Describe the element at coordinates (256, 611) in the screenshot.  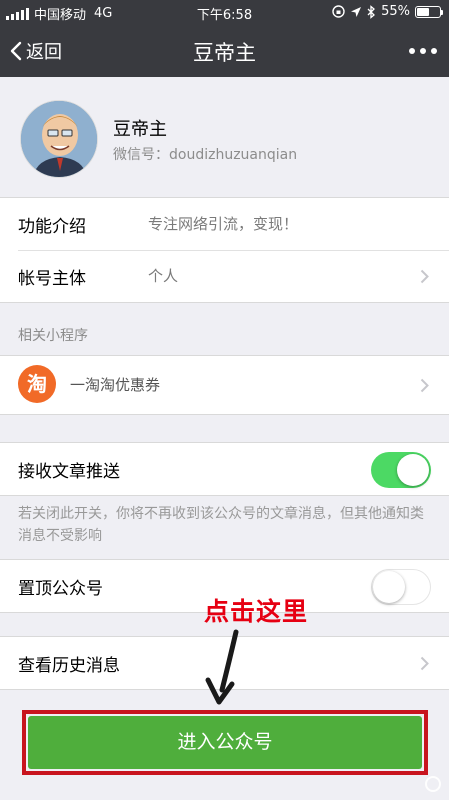
I see `annotation-text: 点击这里` at that location.